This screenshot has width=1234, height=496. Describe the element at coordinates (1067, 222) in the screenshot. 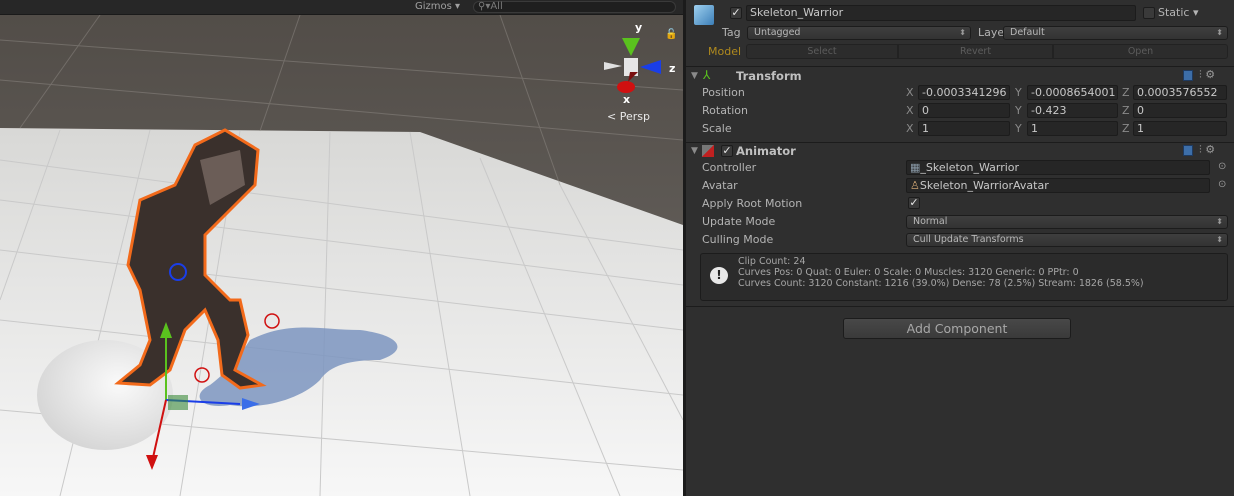

I see `update-mode-dropdown: Normal ⬍` at that location.